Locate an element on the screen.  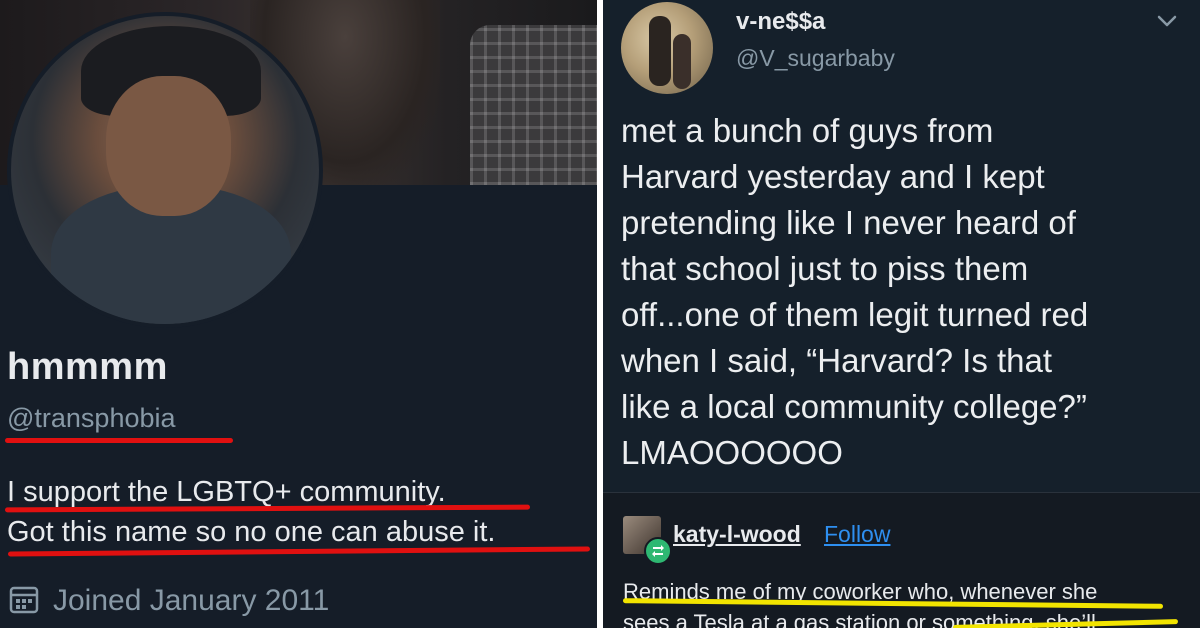
reblogger-name: katy-l-wood is located at coordinates (737, 534).